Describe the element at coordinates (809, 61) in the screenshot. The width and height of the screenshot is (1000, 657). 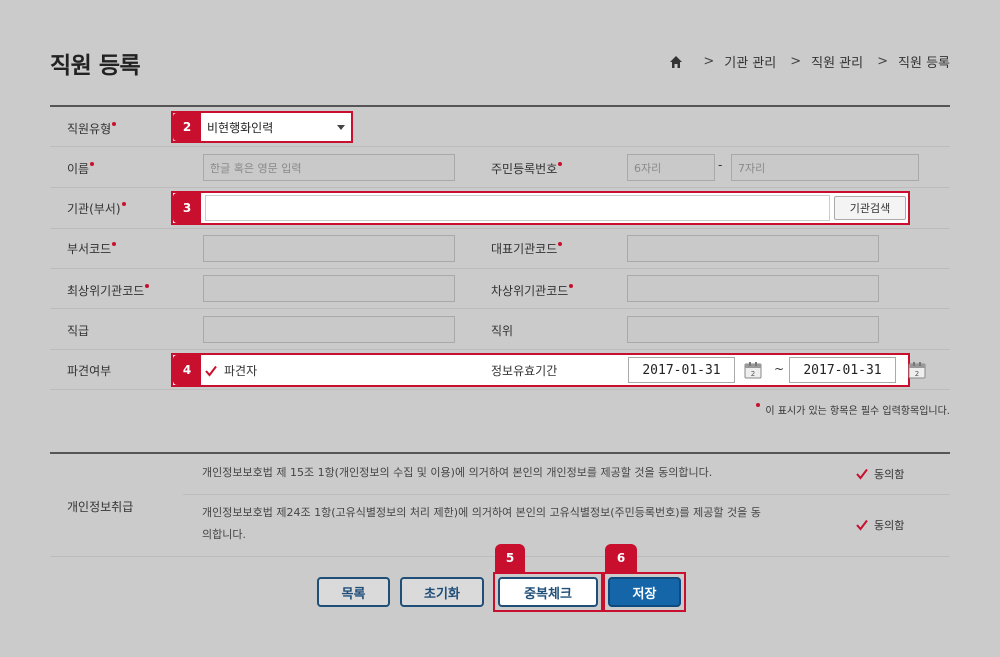
I see `breadcrumb: > 기관 관리 > 직원 관리 > 직원 등록` at that location.